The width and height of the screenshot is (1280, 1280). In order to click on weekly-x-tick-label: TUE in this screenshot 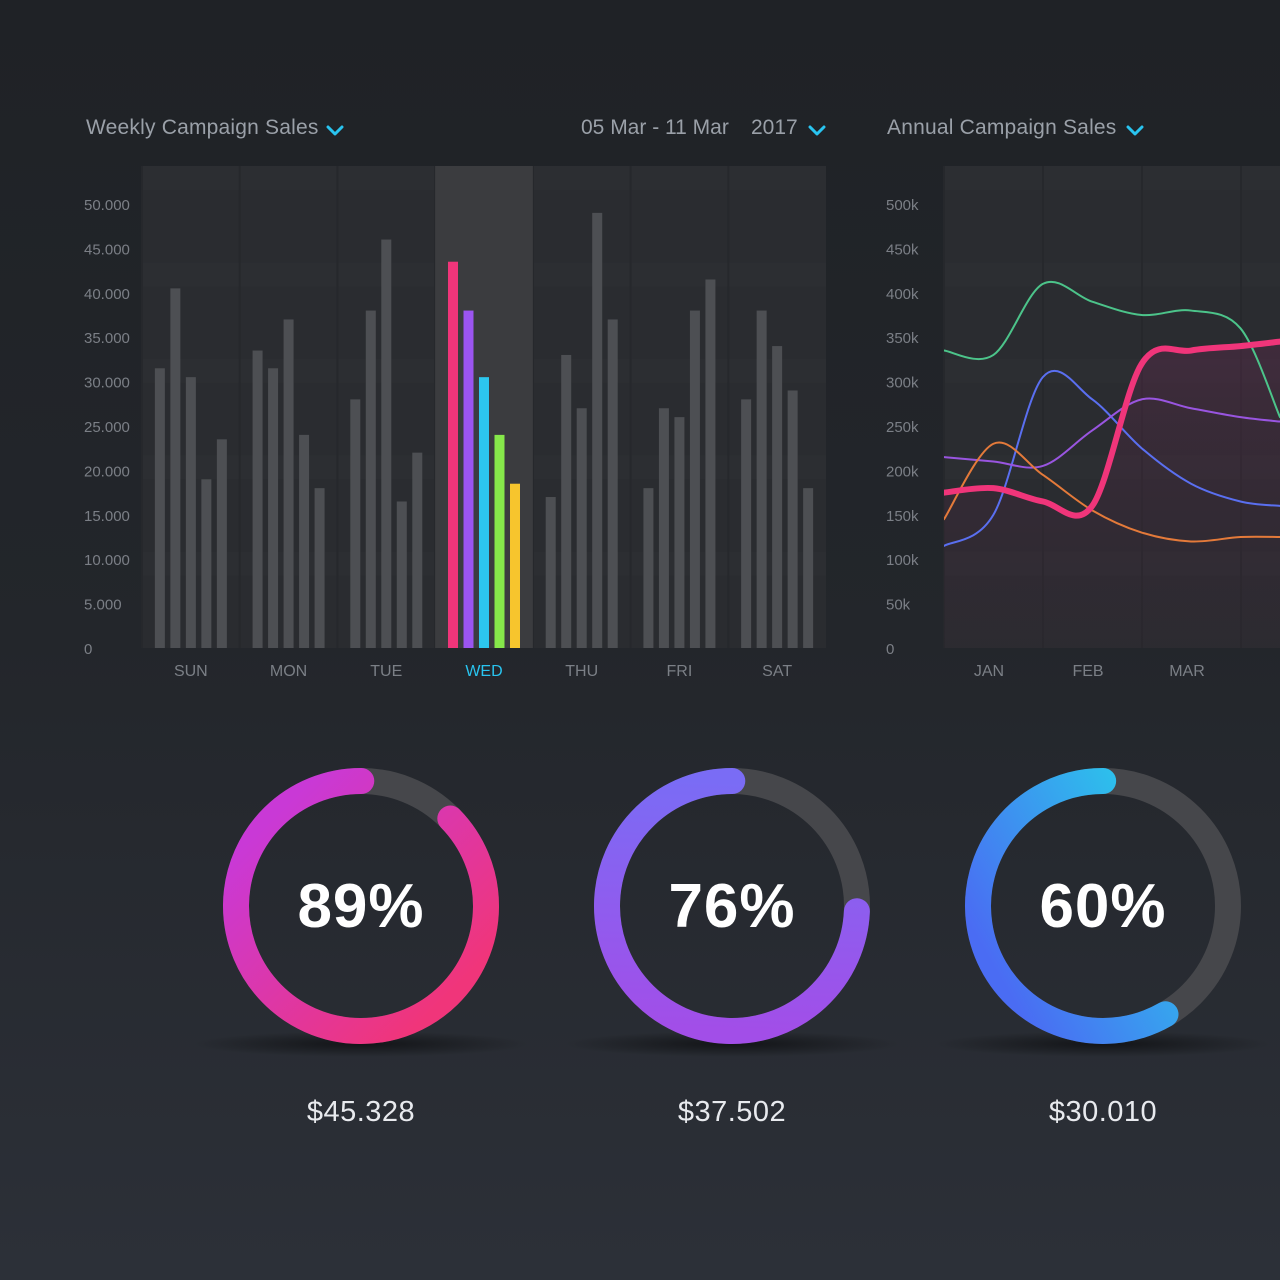, I will do `click(386, 671)`.